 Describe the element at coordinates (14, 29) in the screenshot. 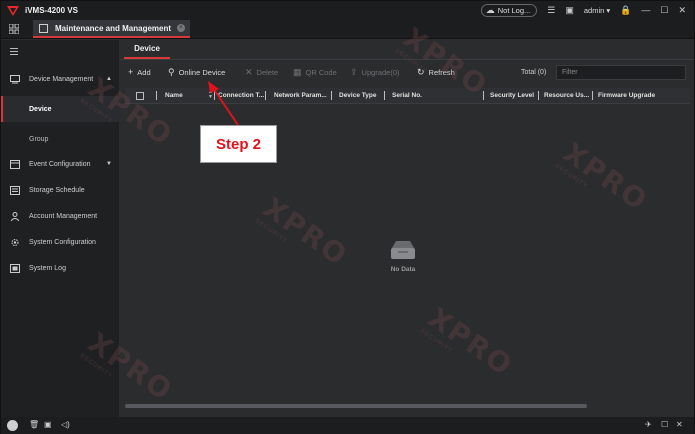

I see `module-grid-icon` at that location.